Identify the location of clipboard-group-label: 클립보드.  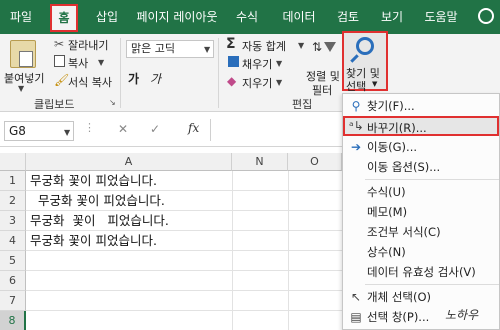
(54, 104).